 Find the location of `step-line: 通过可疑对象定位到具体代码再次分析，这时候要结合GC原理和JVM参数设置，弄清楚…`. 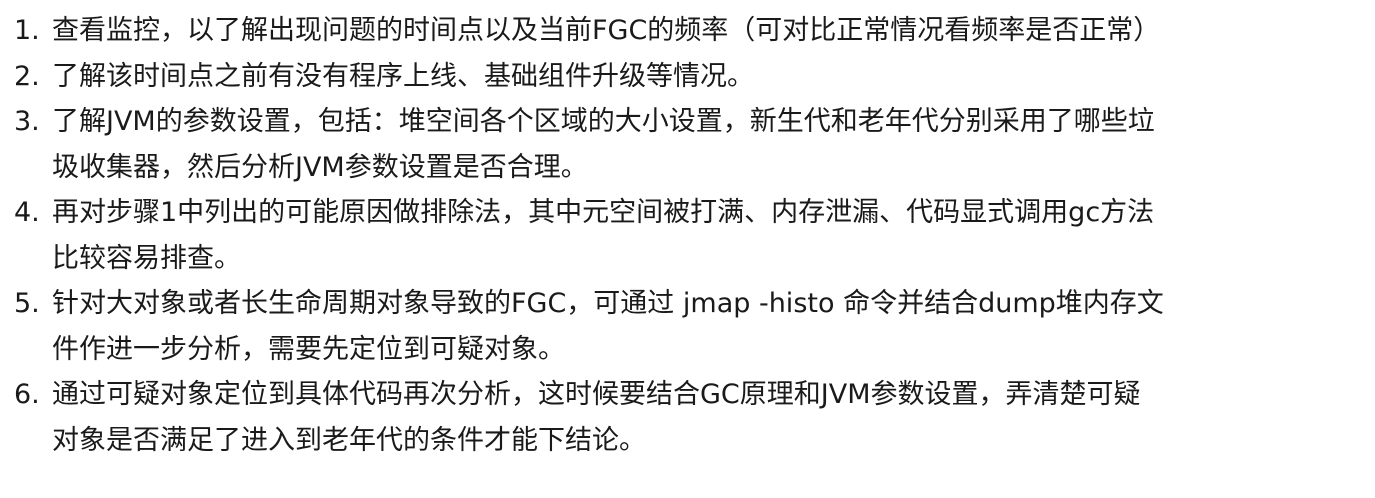

step-line: 通过可疑对象定位到具体代码再次分析，这时候要结合GC原理和JVM参数设置，弄清楚… is located at coordinates (596, 394).